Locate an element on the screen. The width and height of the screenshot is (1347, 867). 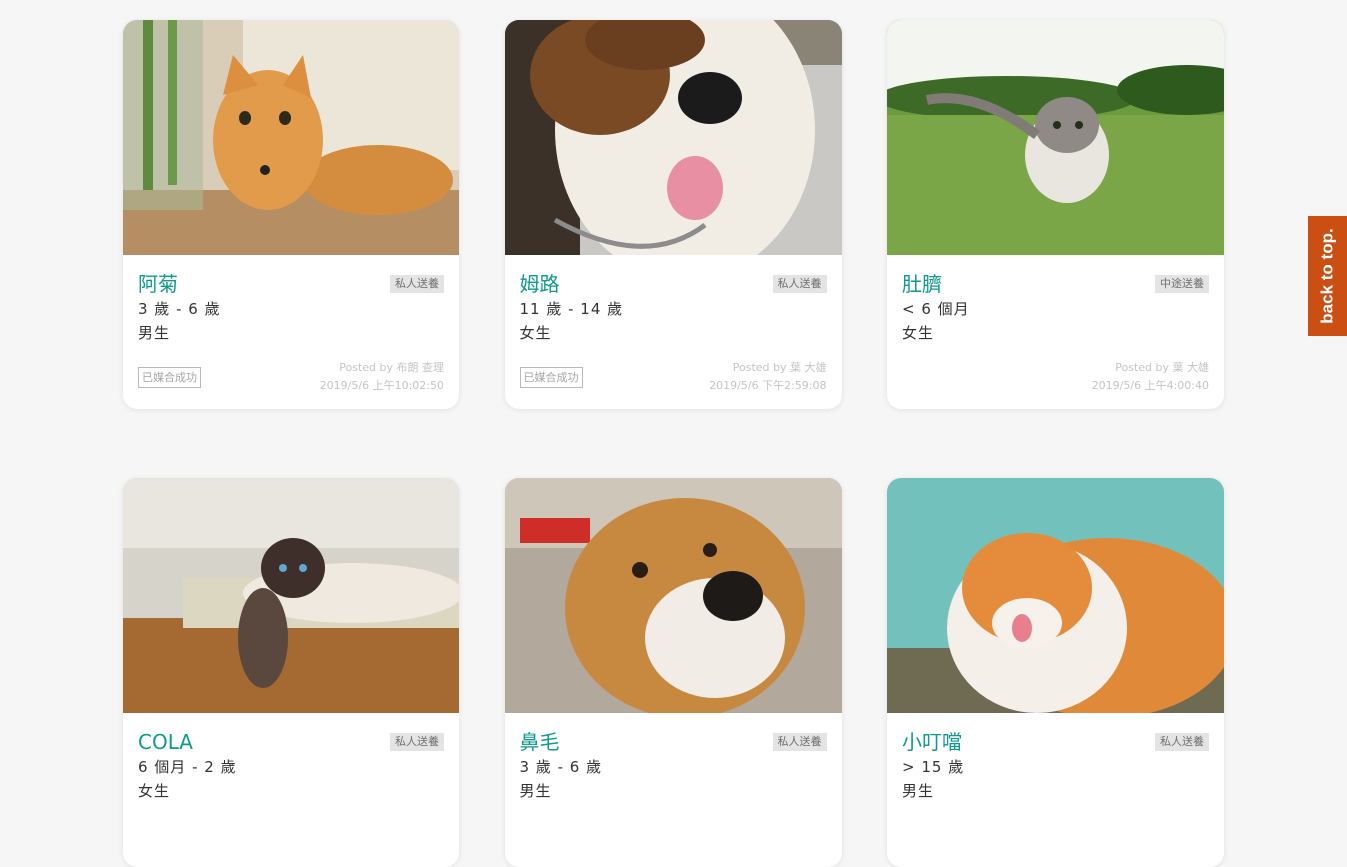
pet-age: < 6 個月 is located at coordinates (936, 309).